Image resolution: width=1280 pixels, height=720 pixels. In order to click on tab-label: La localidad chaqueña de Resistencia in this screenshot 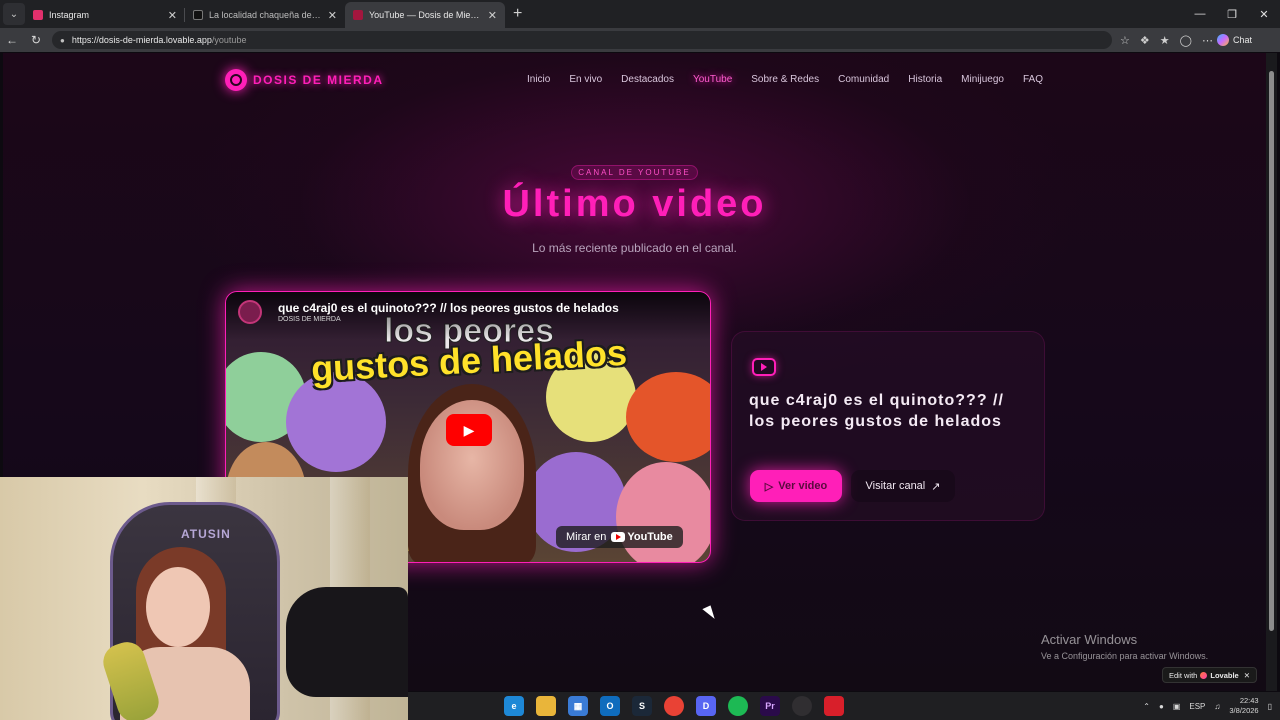, I will do `click(265, 15)`.